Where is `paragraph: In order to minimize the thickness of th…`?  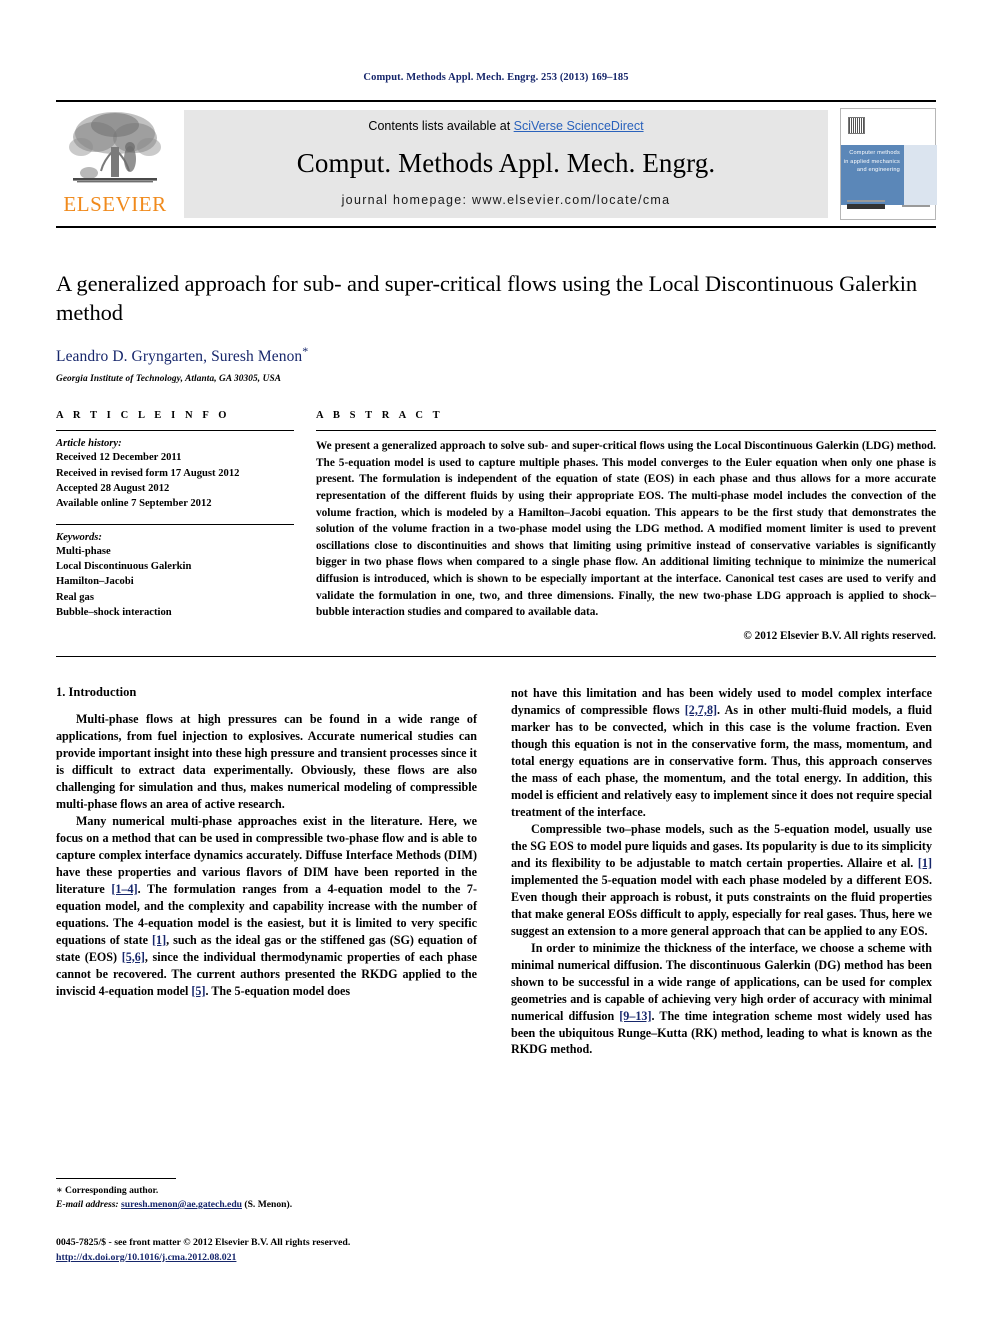
paragraph: In order to minimize the thickness of th… is located at coordinates (721, 998).